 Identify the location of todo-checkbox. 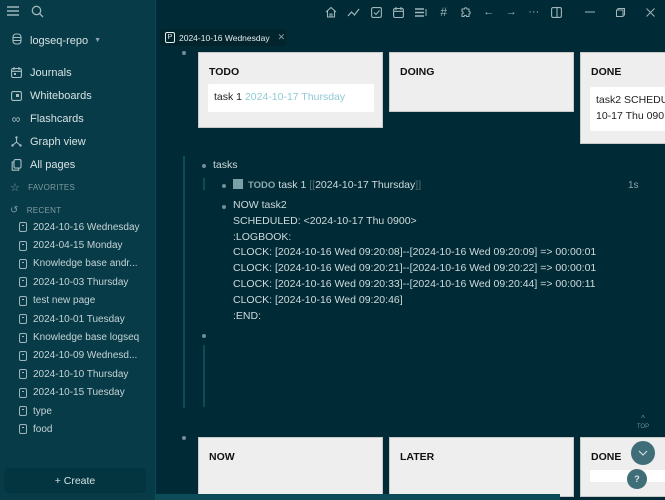
(238, 184).